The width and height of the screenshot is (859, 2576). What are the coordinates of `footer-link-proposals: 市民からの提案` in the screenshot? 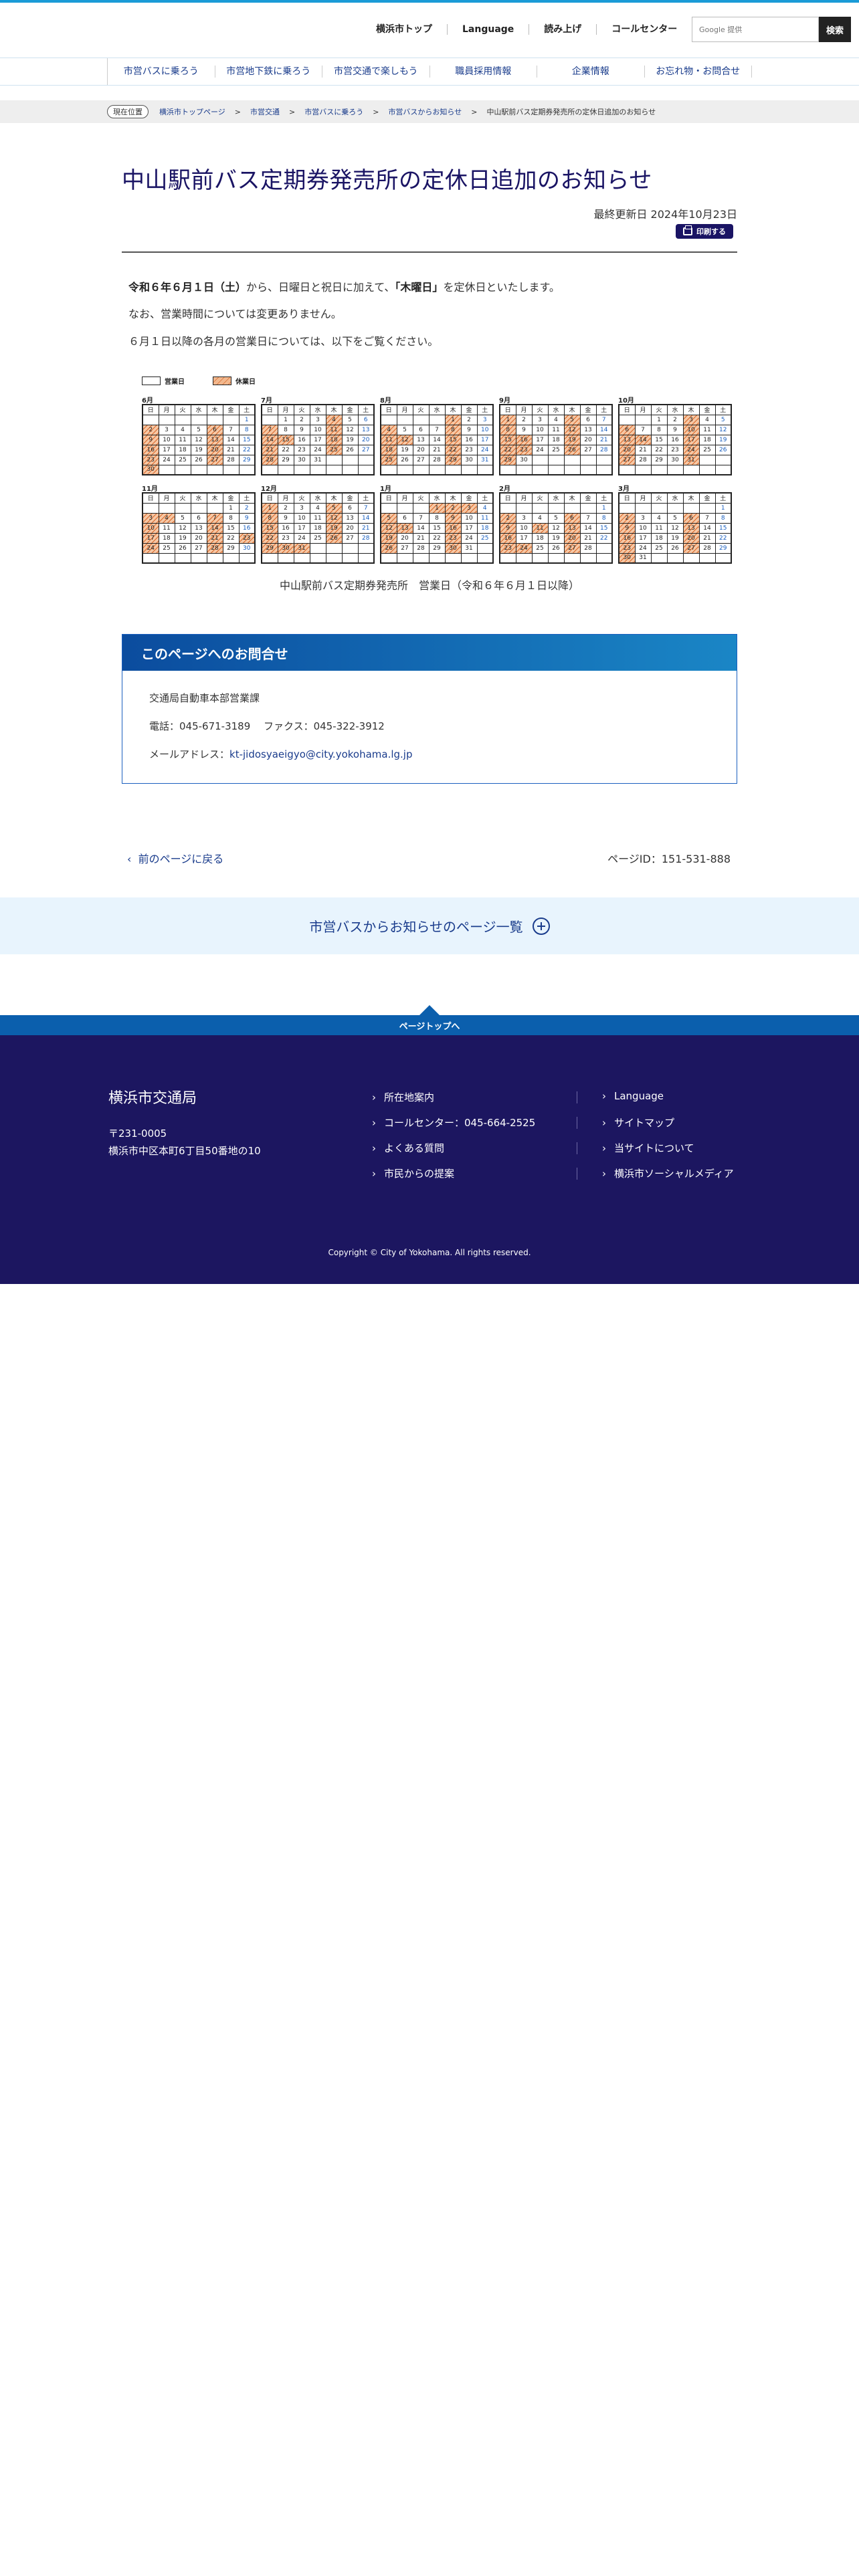 It's located at (413, 1173).